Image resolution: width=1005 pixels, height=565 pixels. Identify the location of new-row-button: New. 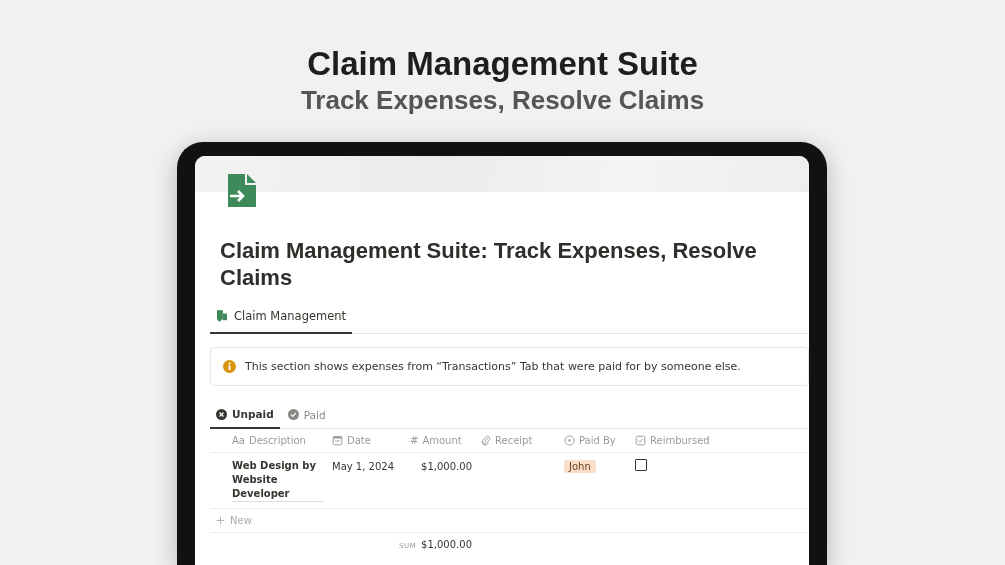
(234, 520).